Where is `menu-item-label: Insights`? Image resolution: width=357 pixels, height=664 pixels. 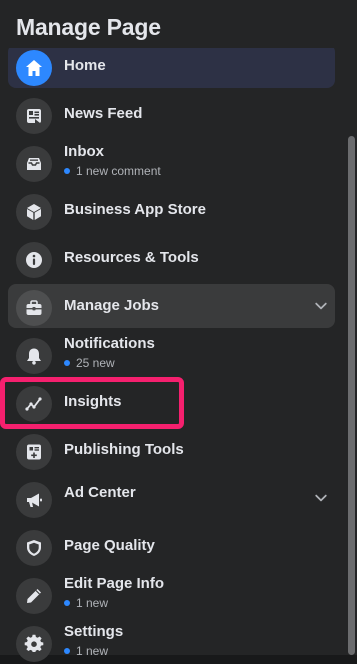 menu-item-label: Insights is located at coordinates (93, 401).